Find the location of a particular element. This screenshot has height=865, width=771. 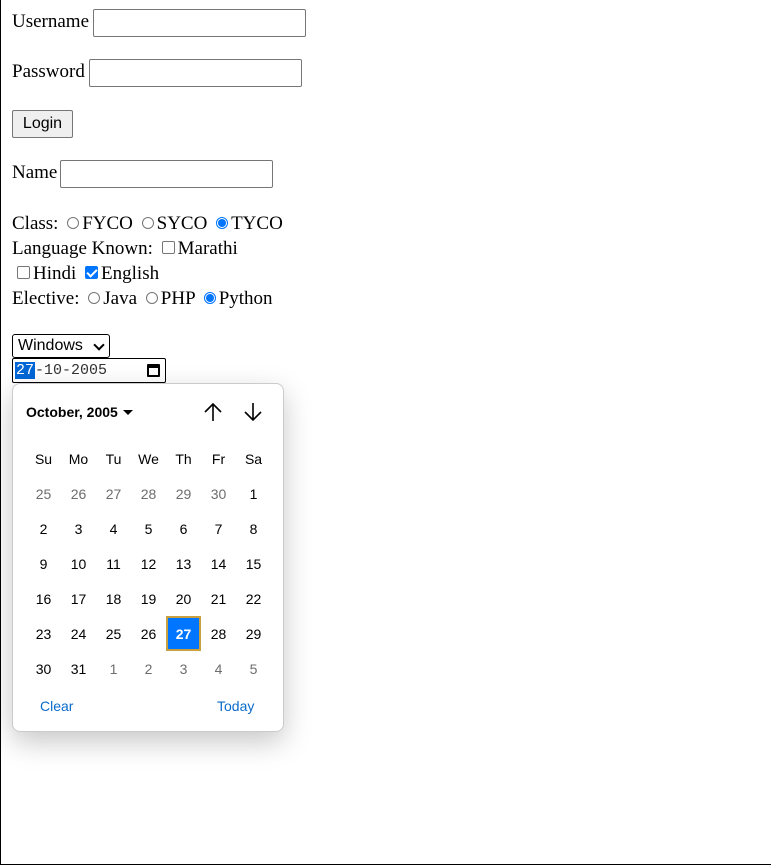

calendar-day: 7 is located at coordinates (218, 528).